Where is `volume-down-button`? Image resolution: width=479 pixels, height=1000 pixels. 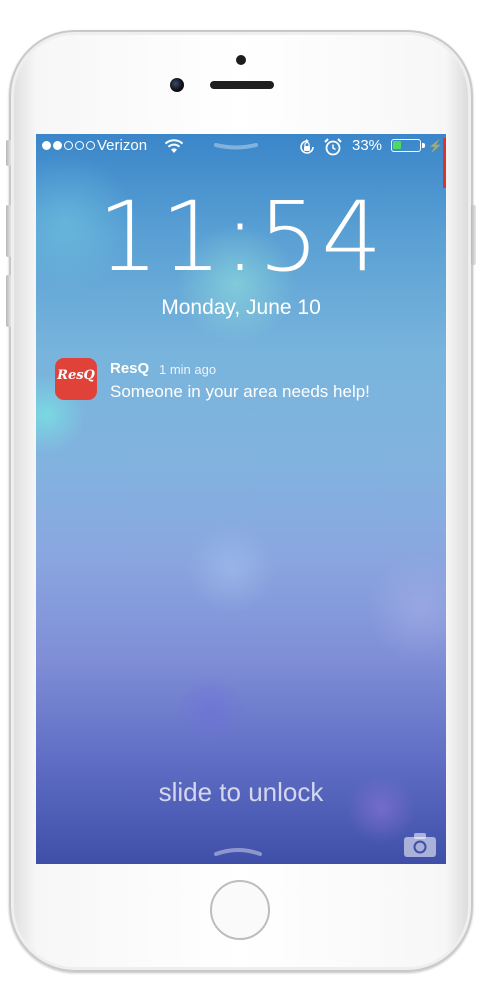 volume-down-button is located at coordinates (8, 301).